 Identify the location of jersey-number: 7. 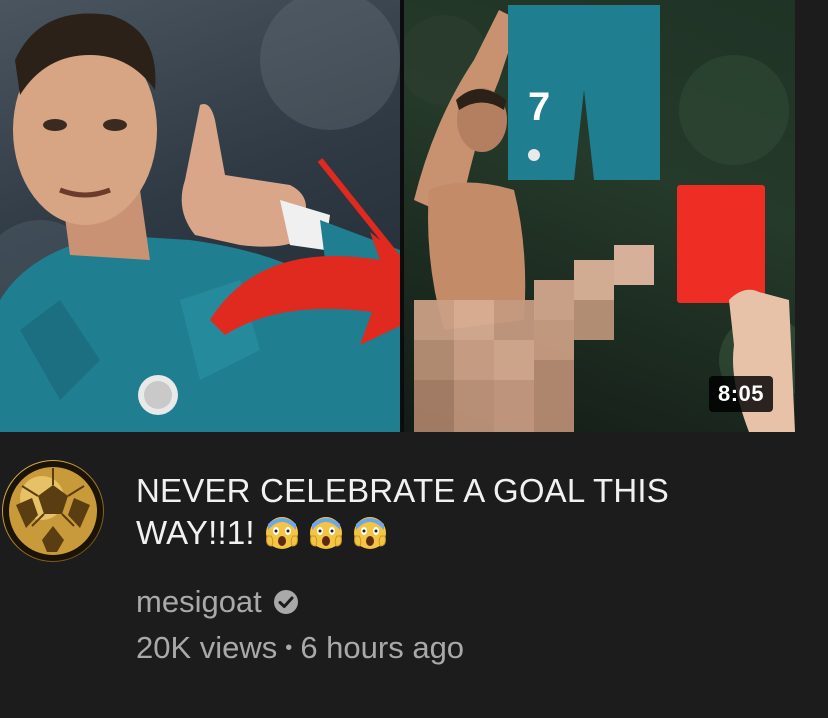
(539, 107).